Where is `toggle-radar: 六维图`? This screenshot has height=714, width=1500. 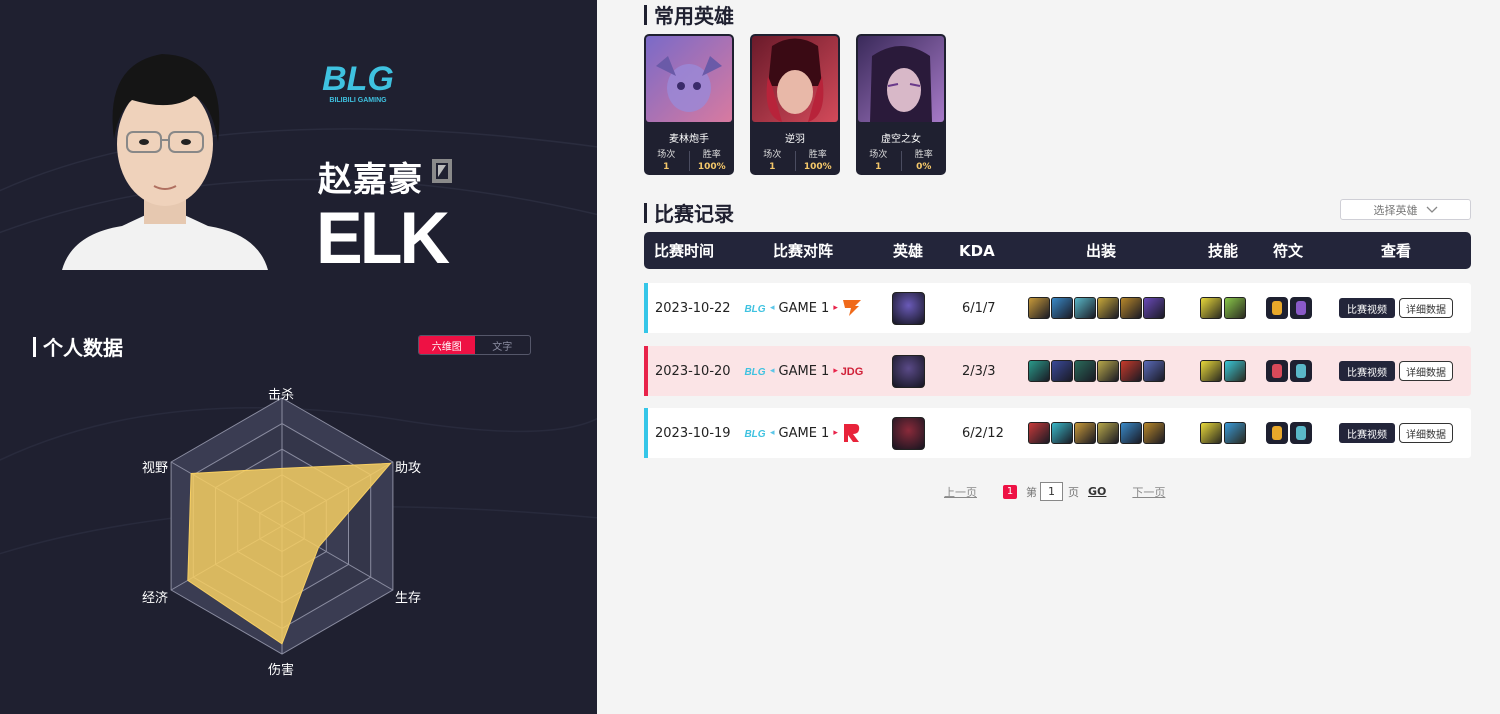 toggle-radar: 六维图 is located at coordinates (447, 345).